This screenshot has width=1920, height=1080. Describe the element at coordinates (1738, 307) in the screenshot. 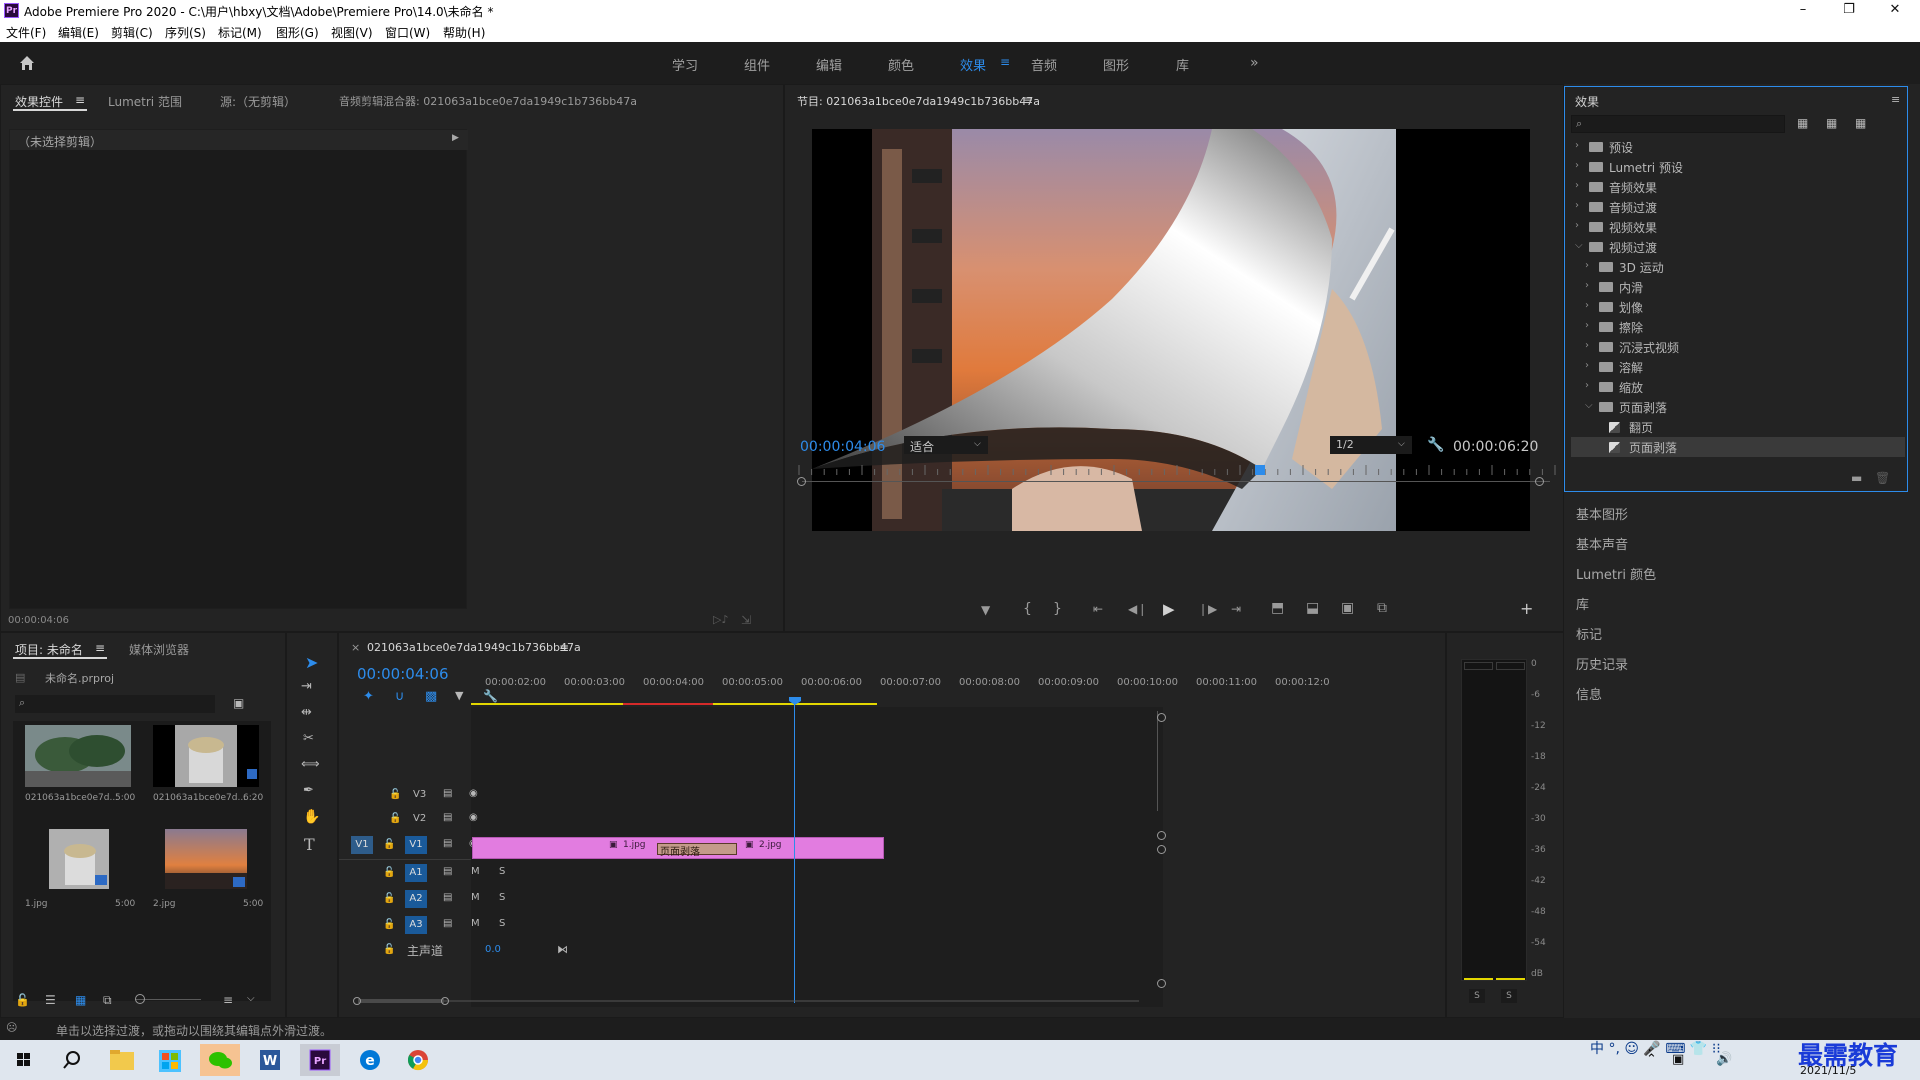

I see `effects-tree-item: › 划像` at that location.